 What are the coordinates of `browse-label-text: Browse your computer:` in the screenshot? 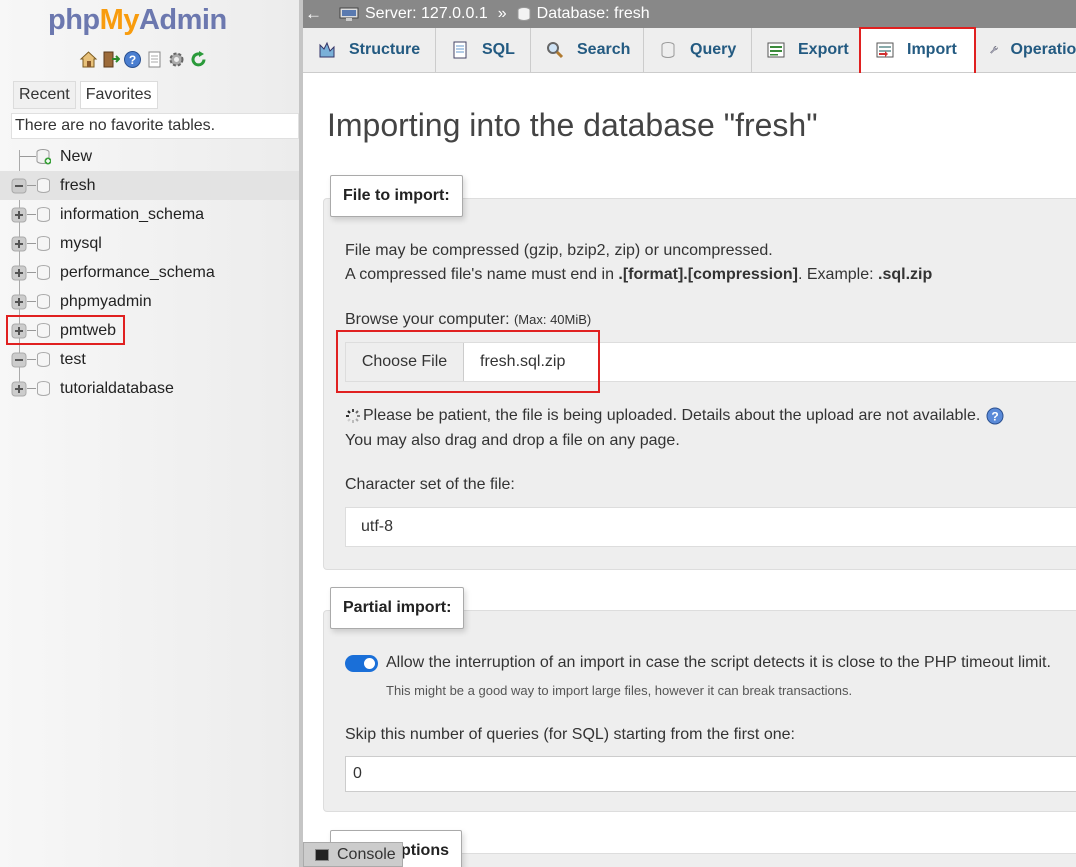 It's located at (429, 319).